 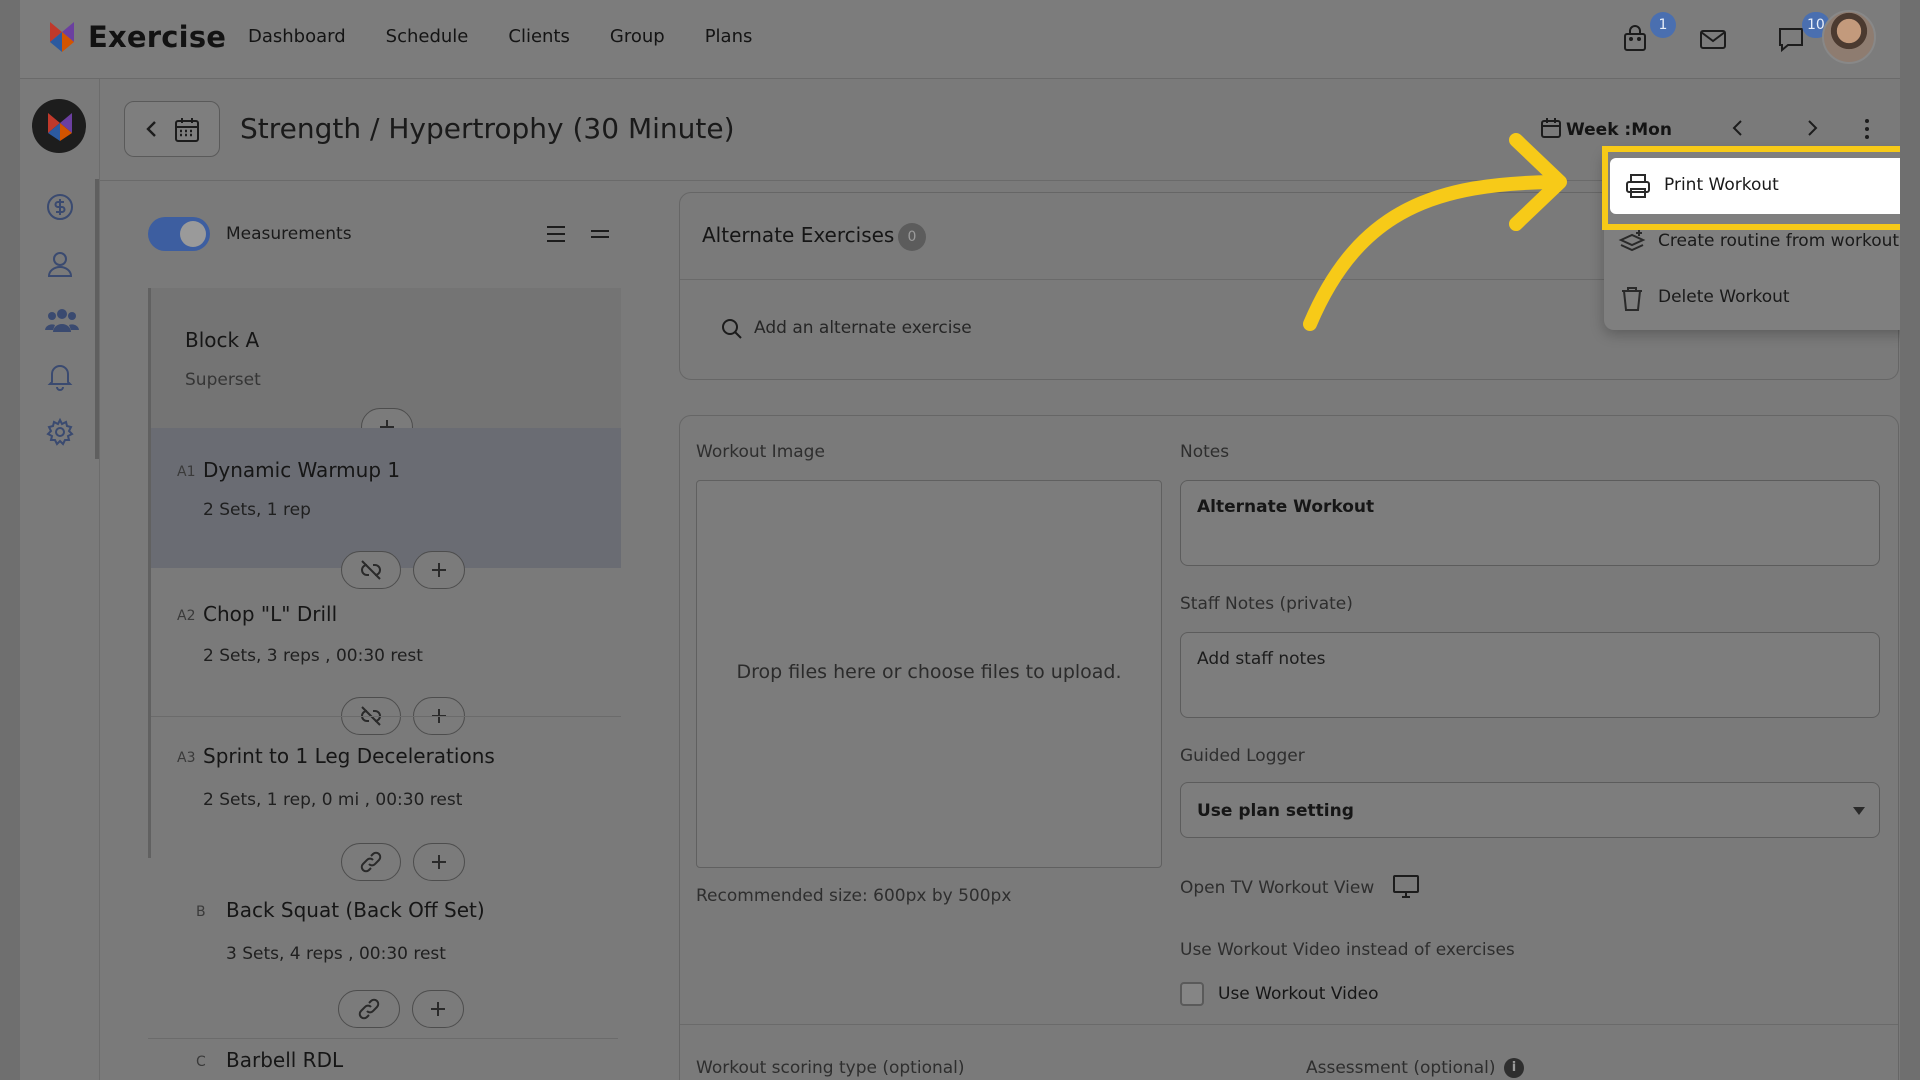 What do you see at coordinates (1859, 811) in the screenshot?
I see `caret-down-icon` at bounding box center [1859, 811].